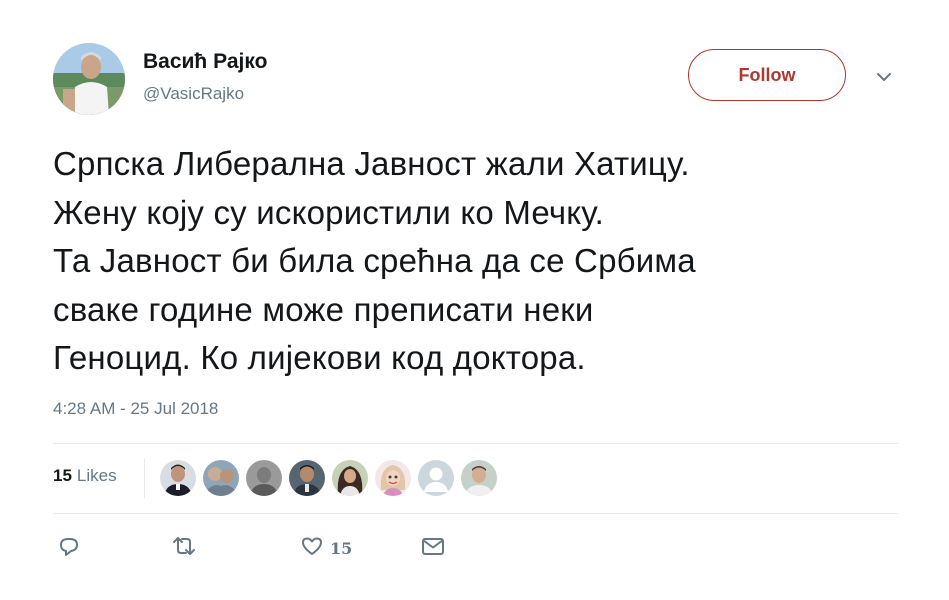 The image size is (949, 600). What do you see at coordinates (767, 75) in the screenshot?
I see `follow-button: Follow` at bounding box center [767, 75].